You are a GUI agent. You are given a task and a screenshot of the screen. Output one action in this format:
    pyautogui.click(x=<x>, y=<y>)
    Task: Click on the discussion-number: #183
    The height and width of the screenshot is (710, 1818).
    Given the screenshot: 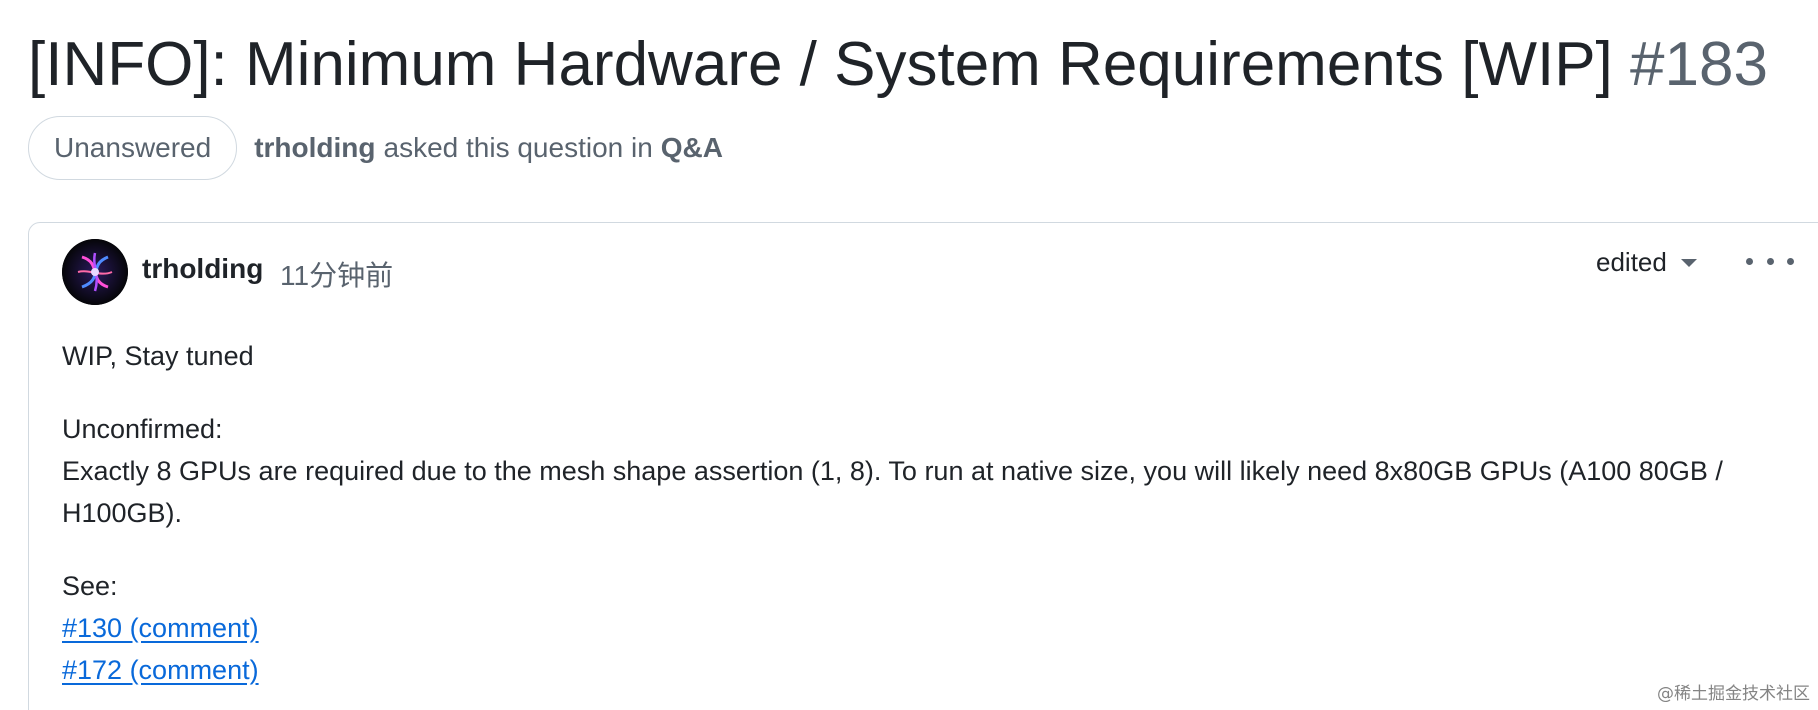 What is the action you would take?
    pyautogui.click(x=1699, y=64)
    